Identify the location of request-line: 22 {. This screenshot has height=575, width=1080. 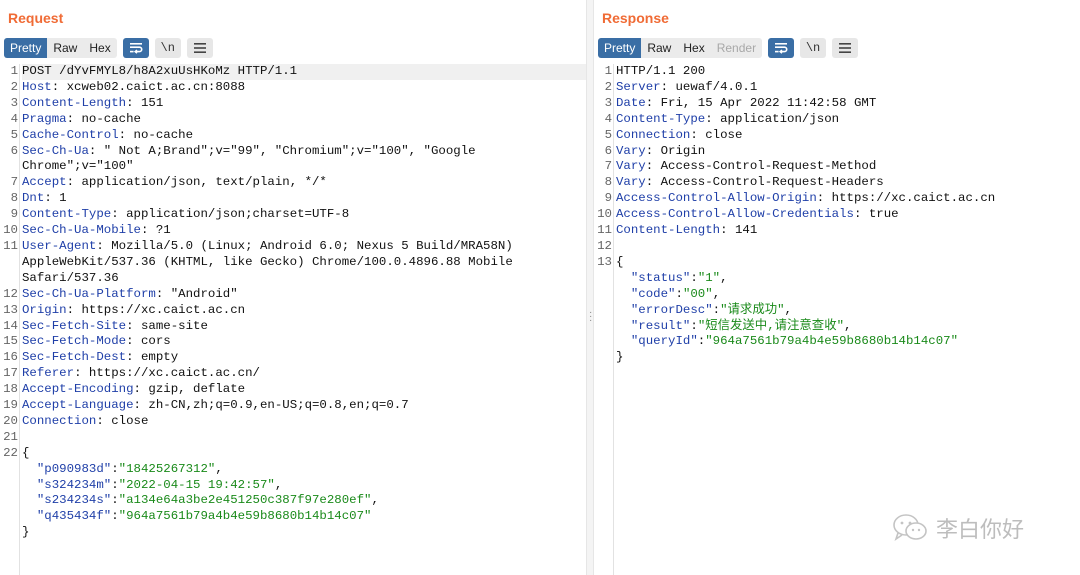
(293, 454).